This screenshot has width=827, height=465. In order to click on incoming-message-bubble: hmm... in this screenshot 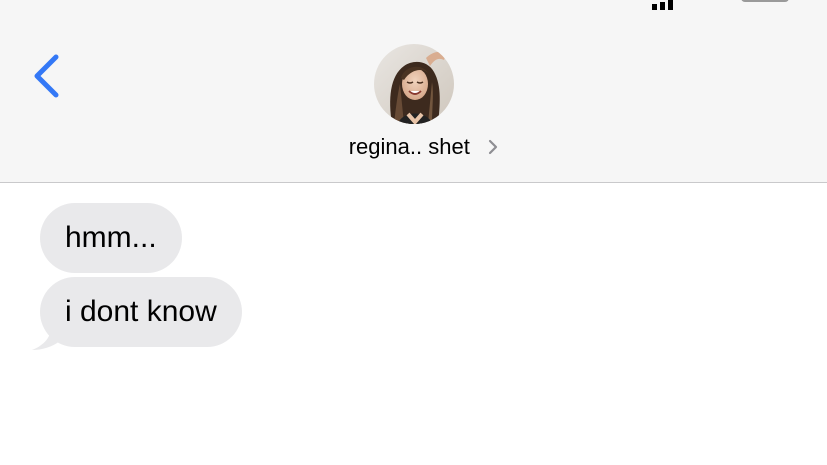, I will do `click(111, 238)`.